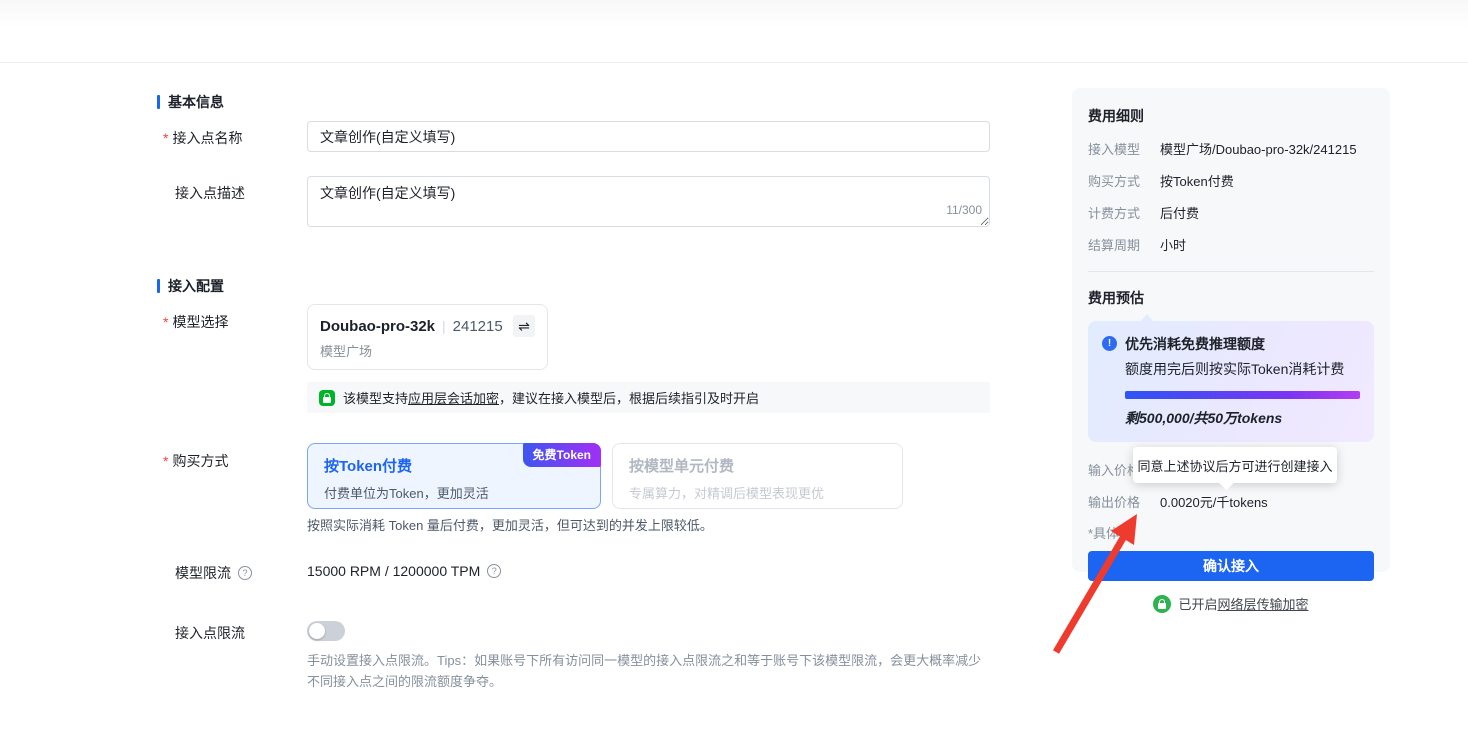  I want to click on free-token-badge: 免费Token, so click(561, 455).